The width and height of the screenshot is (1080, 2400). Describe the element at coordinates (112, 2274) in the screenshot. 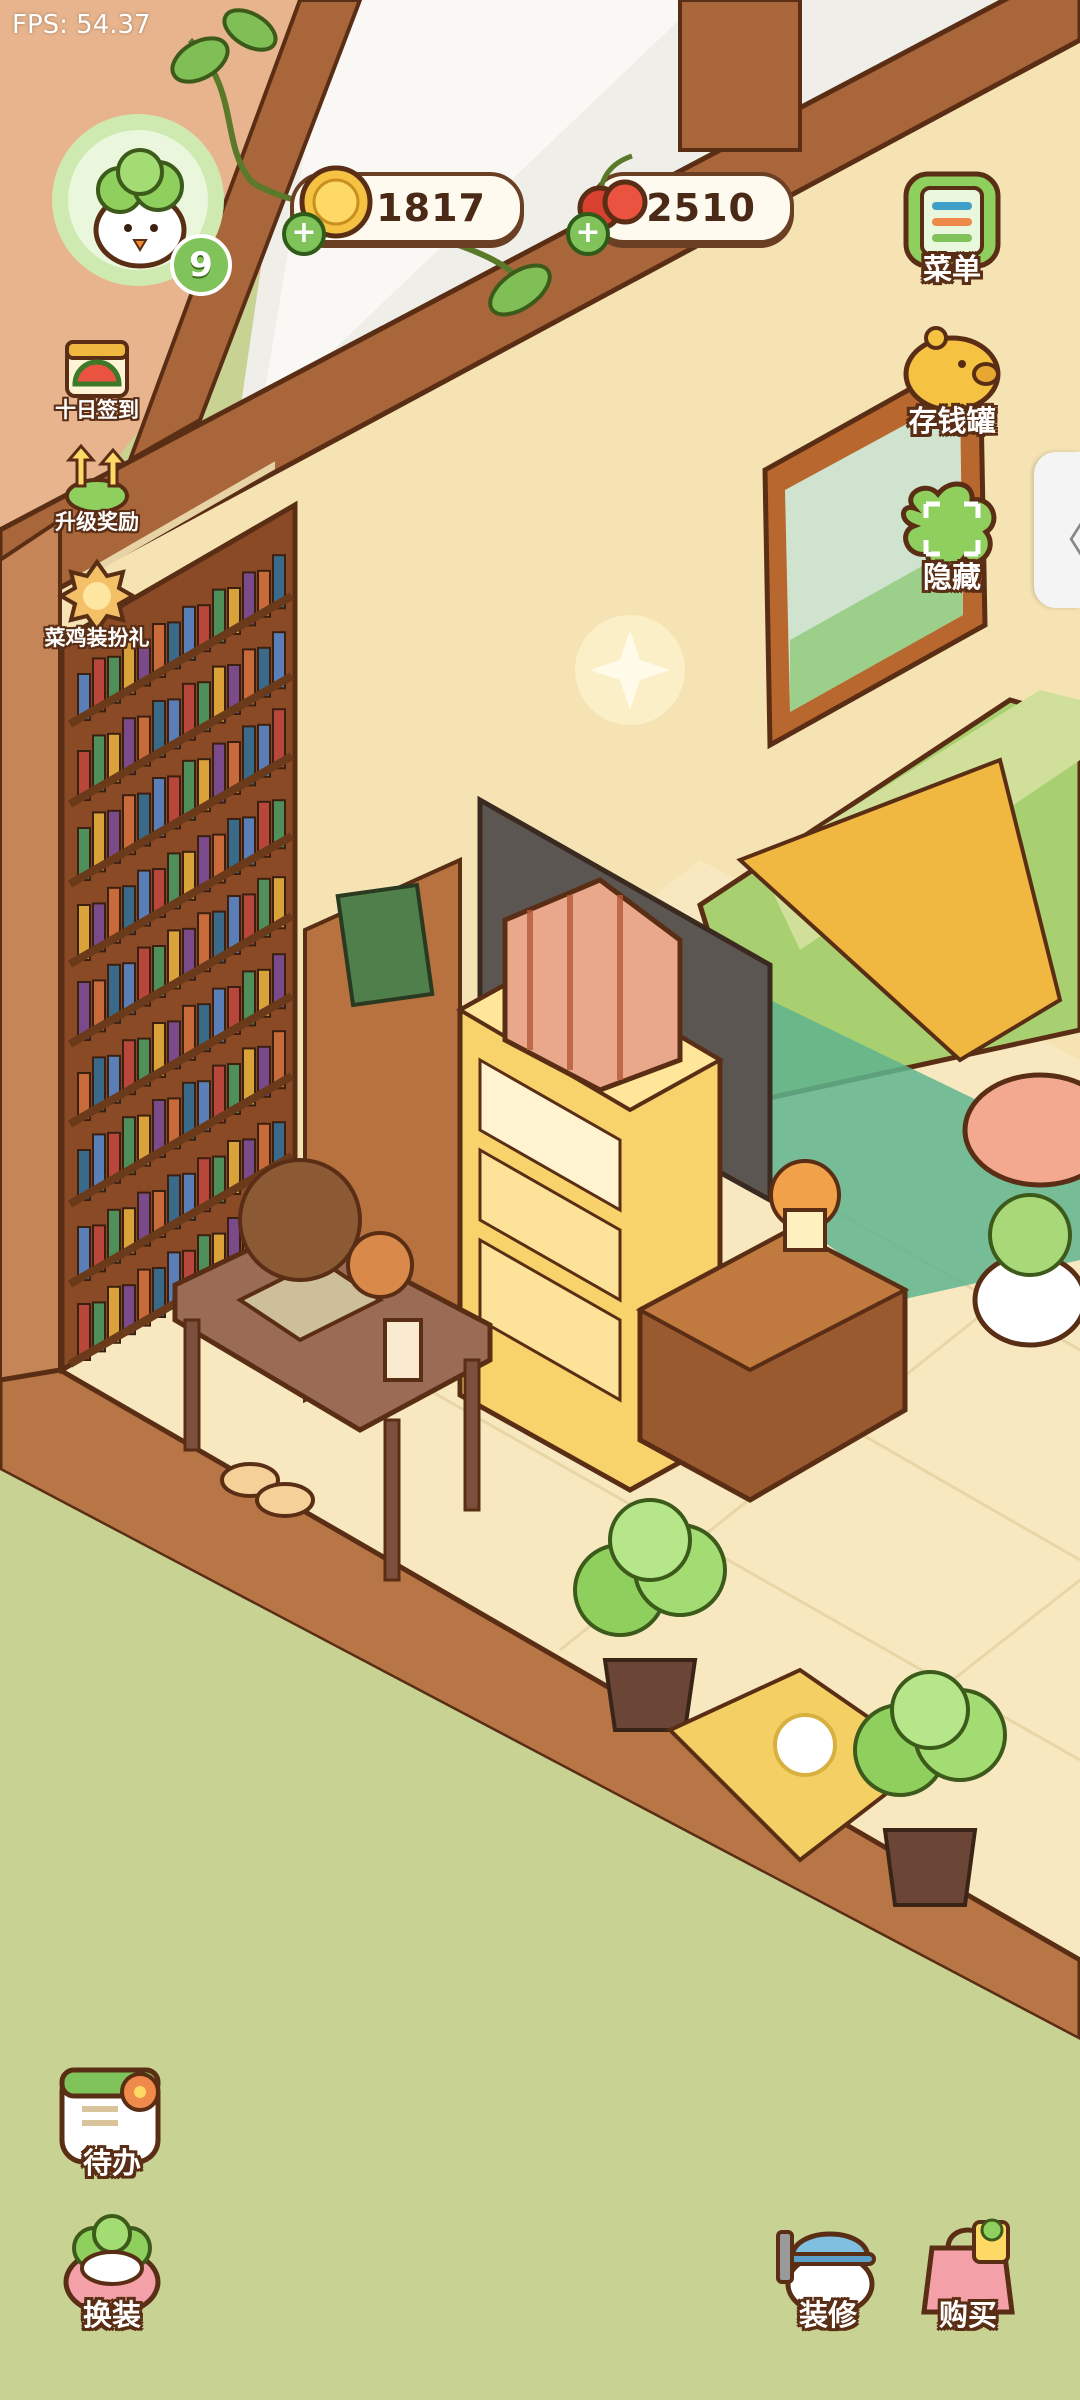

I see `dress-up-button: 换装` at that location.